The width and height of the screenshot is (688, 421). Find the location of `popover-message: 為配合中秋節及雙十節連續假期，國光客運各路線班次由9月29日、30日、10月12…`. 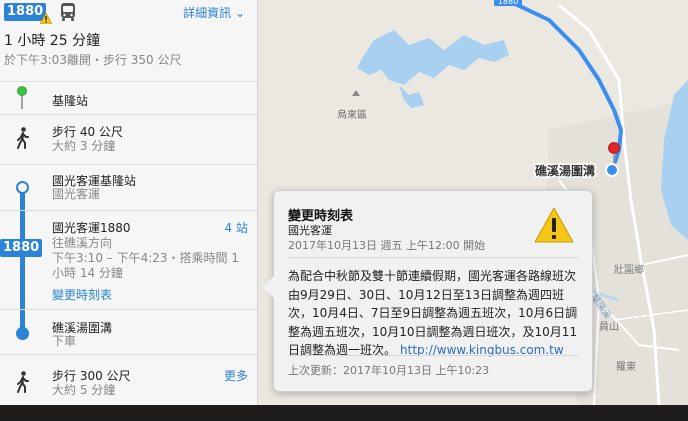

popover-message: 為配合中秋節及雙十節連續假期，國光客運各路線班次由9月29日、30日、10月12… is located at coordinates (434, 313).